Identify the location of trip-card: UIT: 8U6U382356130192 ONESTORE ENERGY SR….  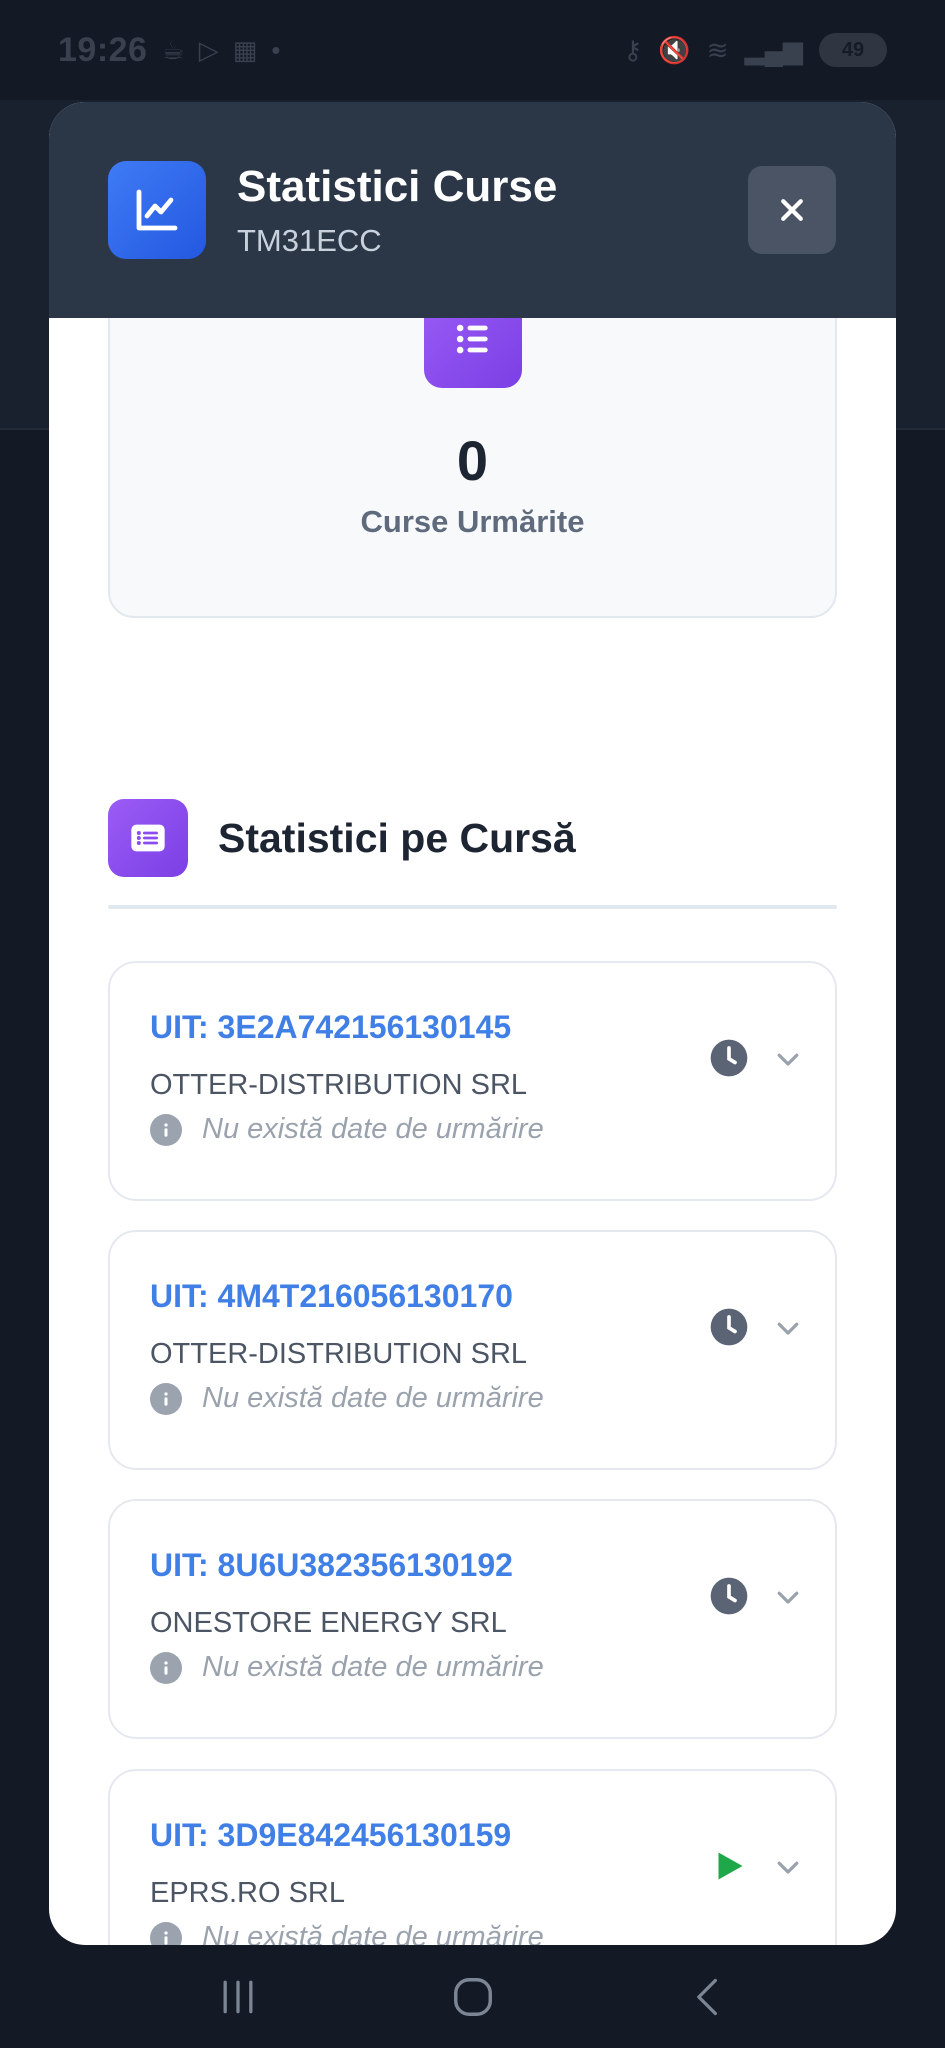
(472, 1619).